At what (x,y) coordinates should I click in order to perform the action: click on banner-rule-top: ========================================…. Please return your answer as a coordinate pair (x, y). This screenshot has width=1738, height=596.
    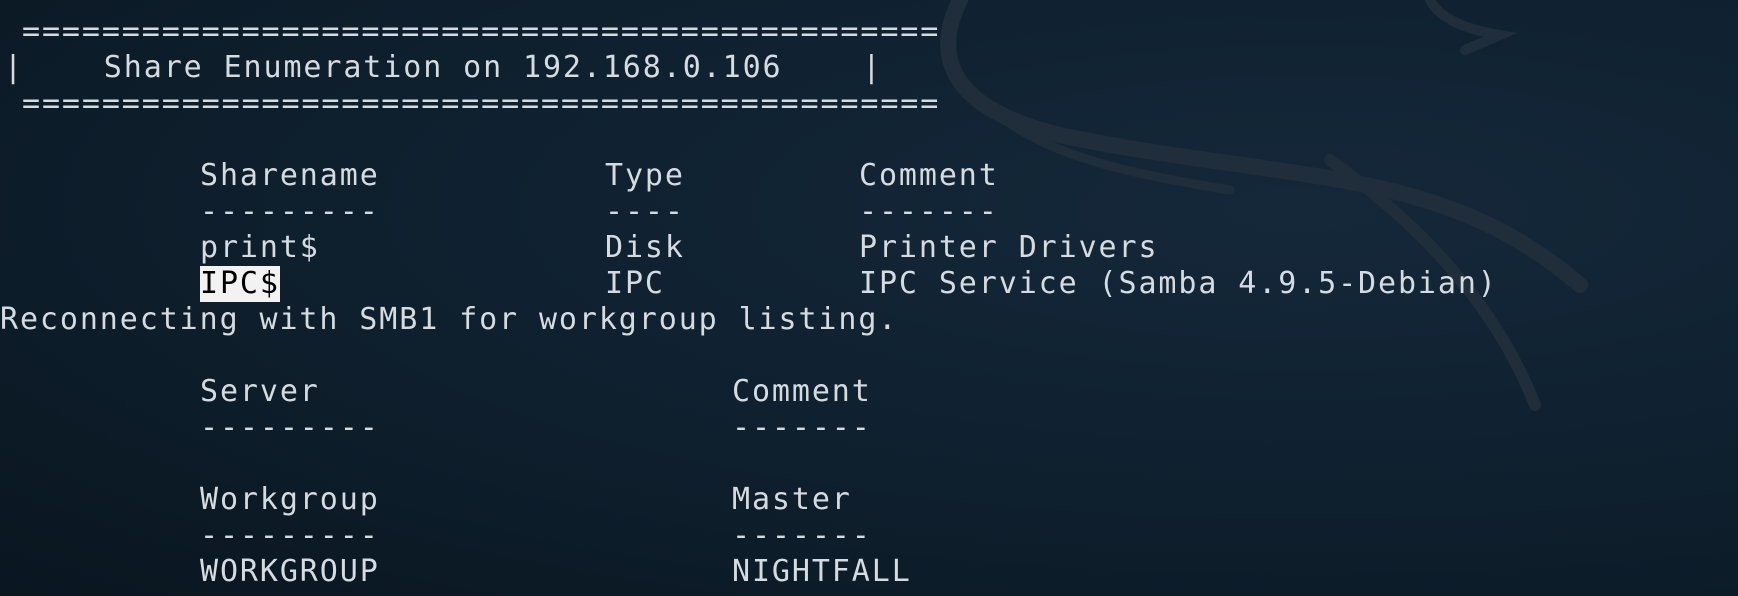
    Looking at the image, I should click on (469, 32).